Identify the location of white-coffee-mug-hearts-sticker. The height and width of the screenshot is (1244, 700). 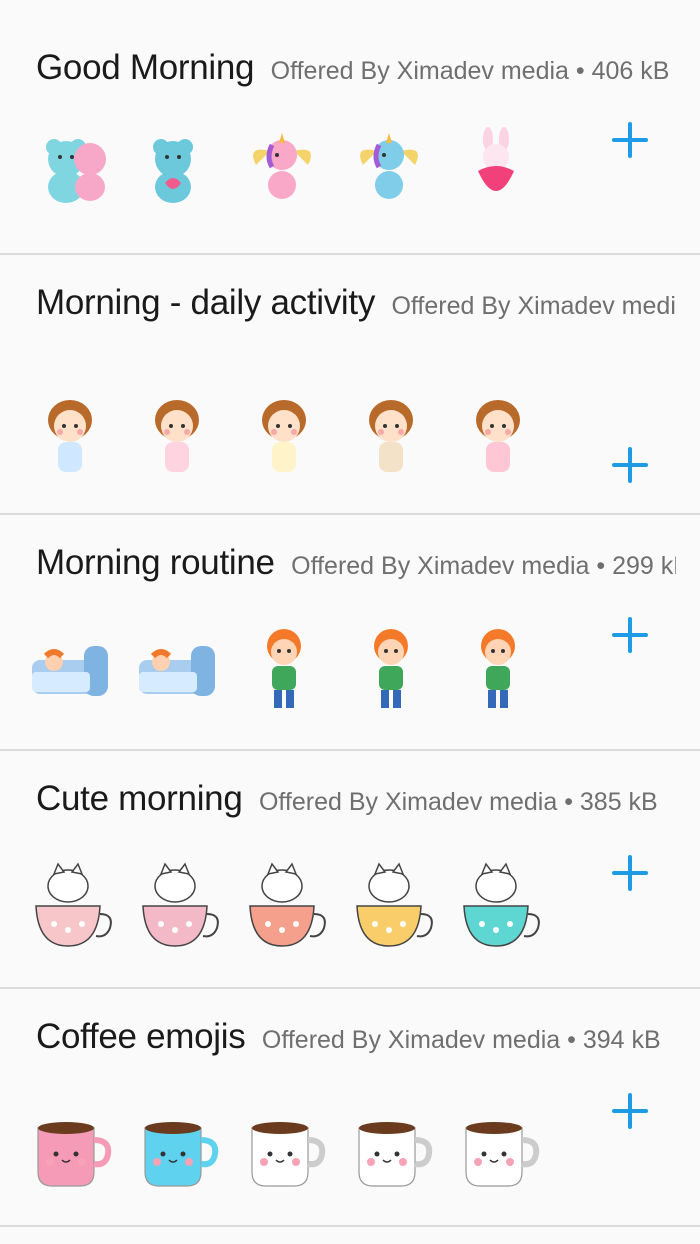
(391, 1144).